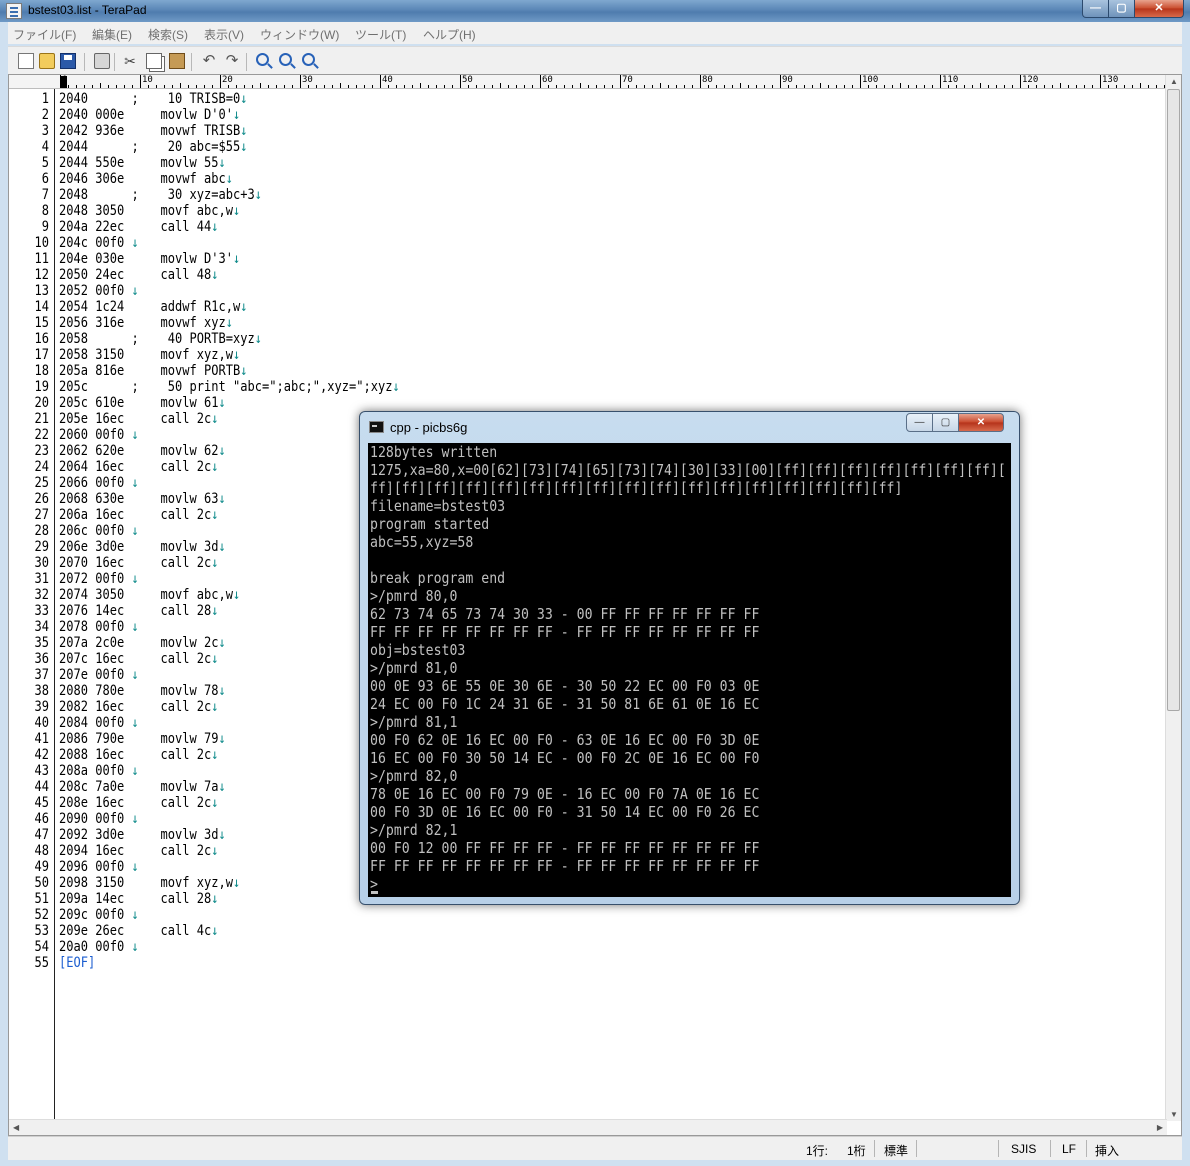 This screenshot has height=1166, width=1190. I want to click on vertical-scroll-thumb, so click(1173, 400).